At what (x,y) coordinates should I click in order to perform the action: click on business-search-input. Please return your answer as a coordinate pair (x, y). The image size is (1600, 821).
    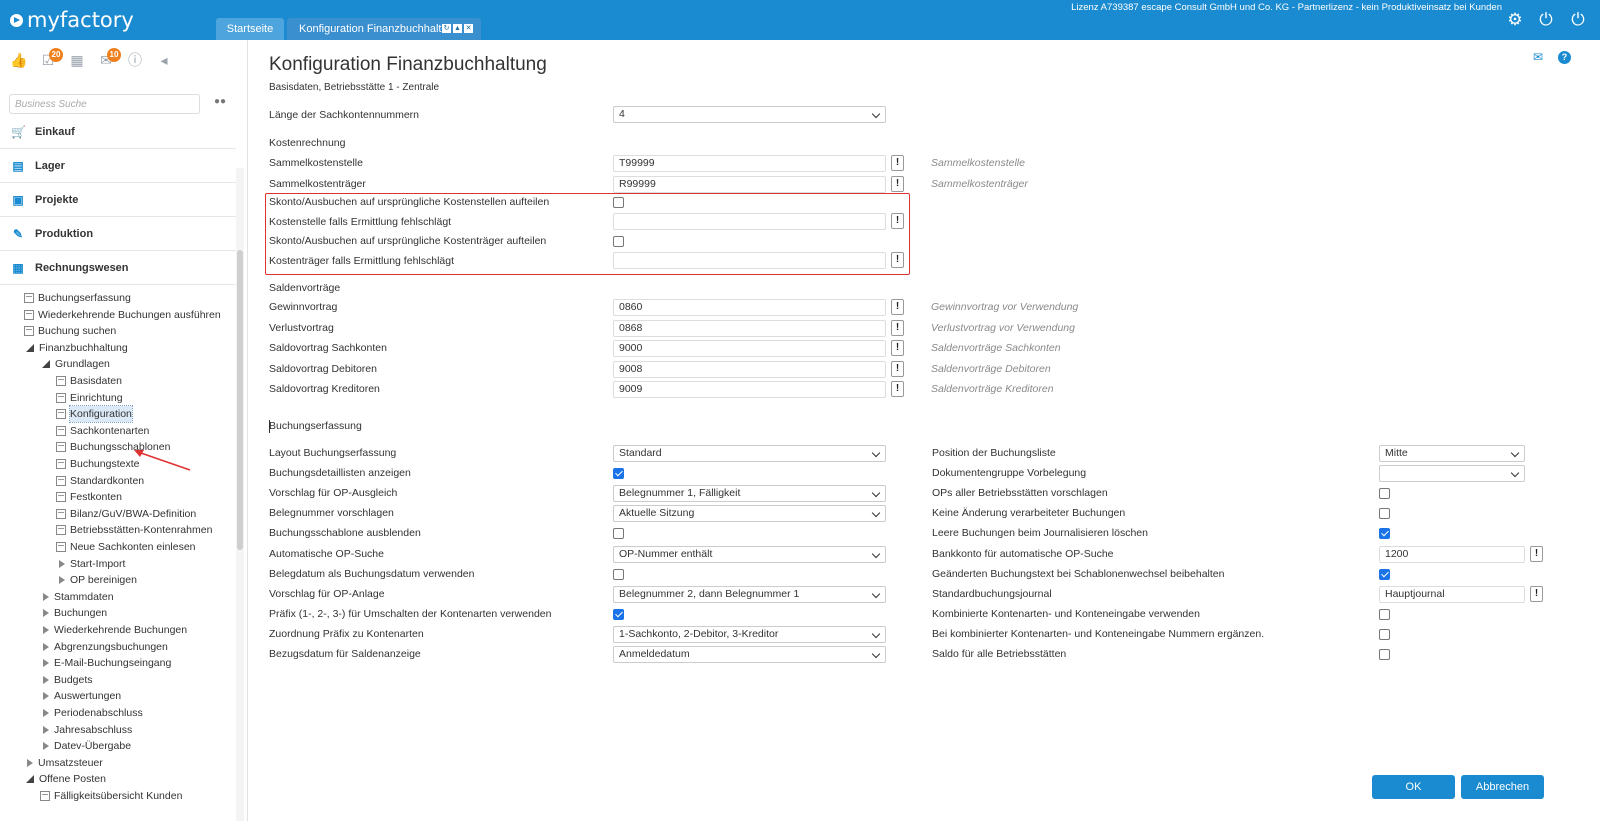
    Looking at the image, I should click on (104, 104).